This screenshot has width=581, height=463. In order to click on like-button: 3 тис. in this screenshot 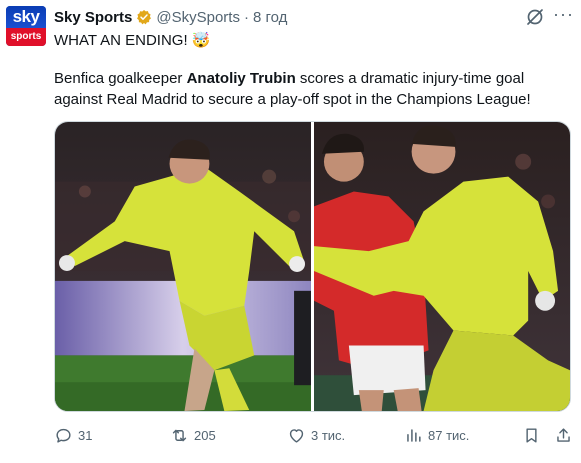, I will do `click(316, 435)`.